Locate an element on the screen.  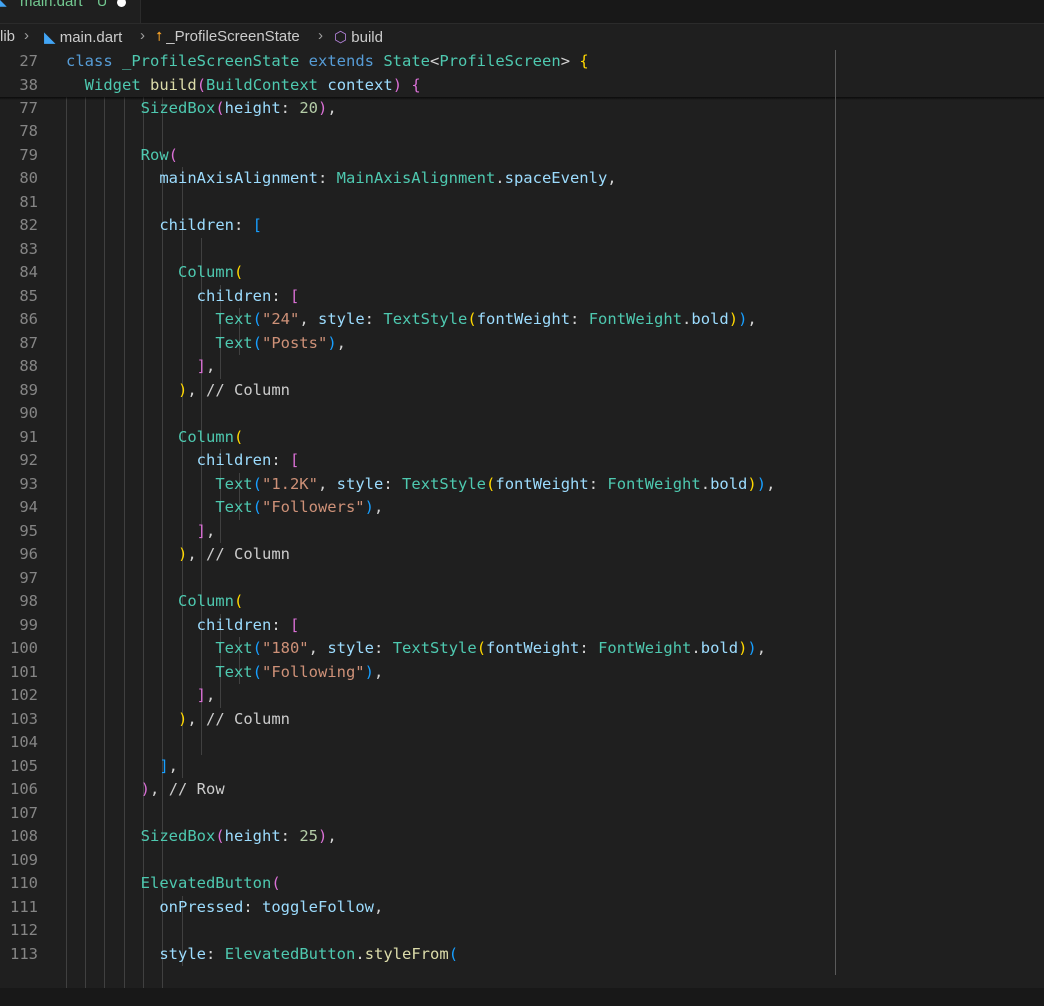
code-line: 88 ], is located at coordinates (522, 367).